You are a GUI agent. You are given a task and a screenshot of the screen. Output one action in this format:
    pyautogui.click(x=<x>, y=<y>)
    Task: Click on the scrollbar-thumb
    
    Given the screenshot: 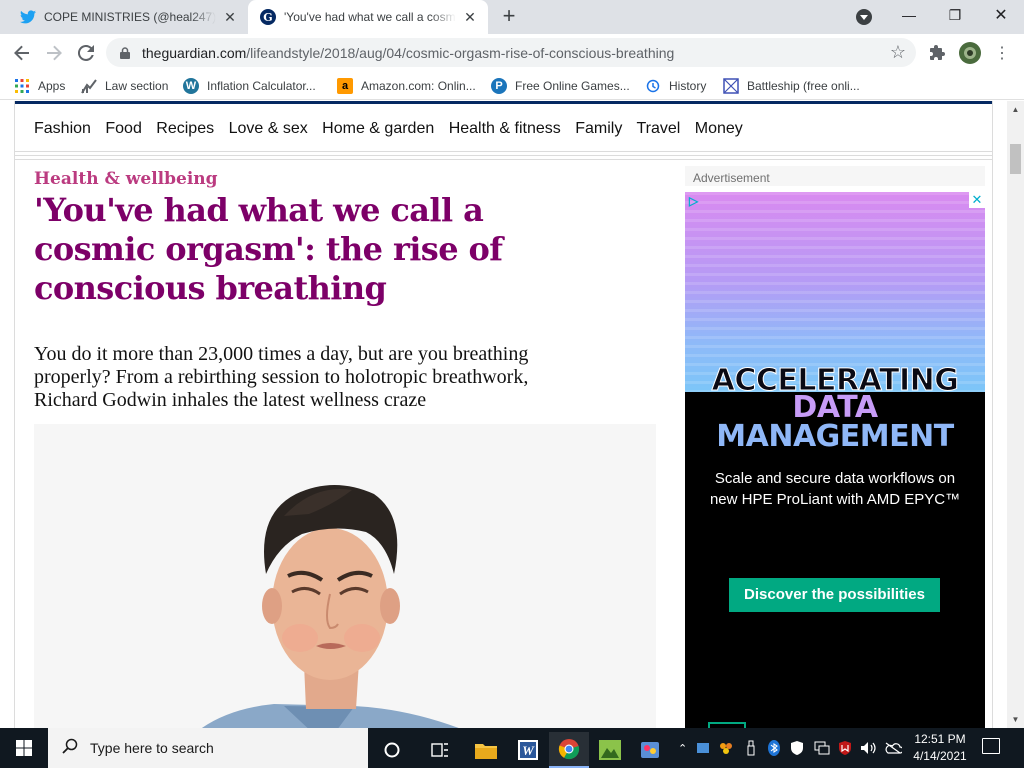 What is the action you would take?
    pyautogui.click(x=1015, y=159)
    